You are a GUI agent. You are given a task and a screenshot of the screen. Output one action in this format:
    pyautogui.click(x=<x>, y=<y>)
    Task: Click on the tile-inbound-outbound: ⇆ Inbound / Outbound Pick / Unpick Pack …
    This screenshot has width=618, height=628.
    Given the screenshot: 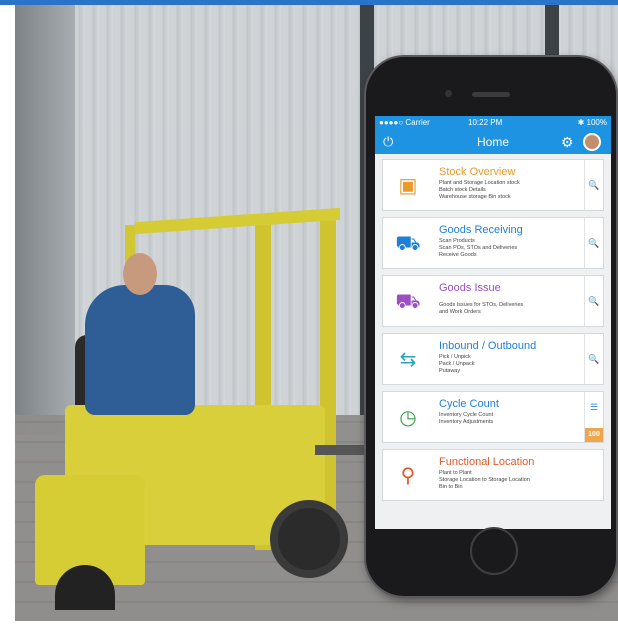 What is the action you would take?
    pyautogui.click(x=493, y=359)
    